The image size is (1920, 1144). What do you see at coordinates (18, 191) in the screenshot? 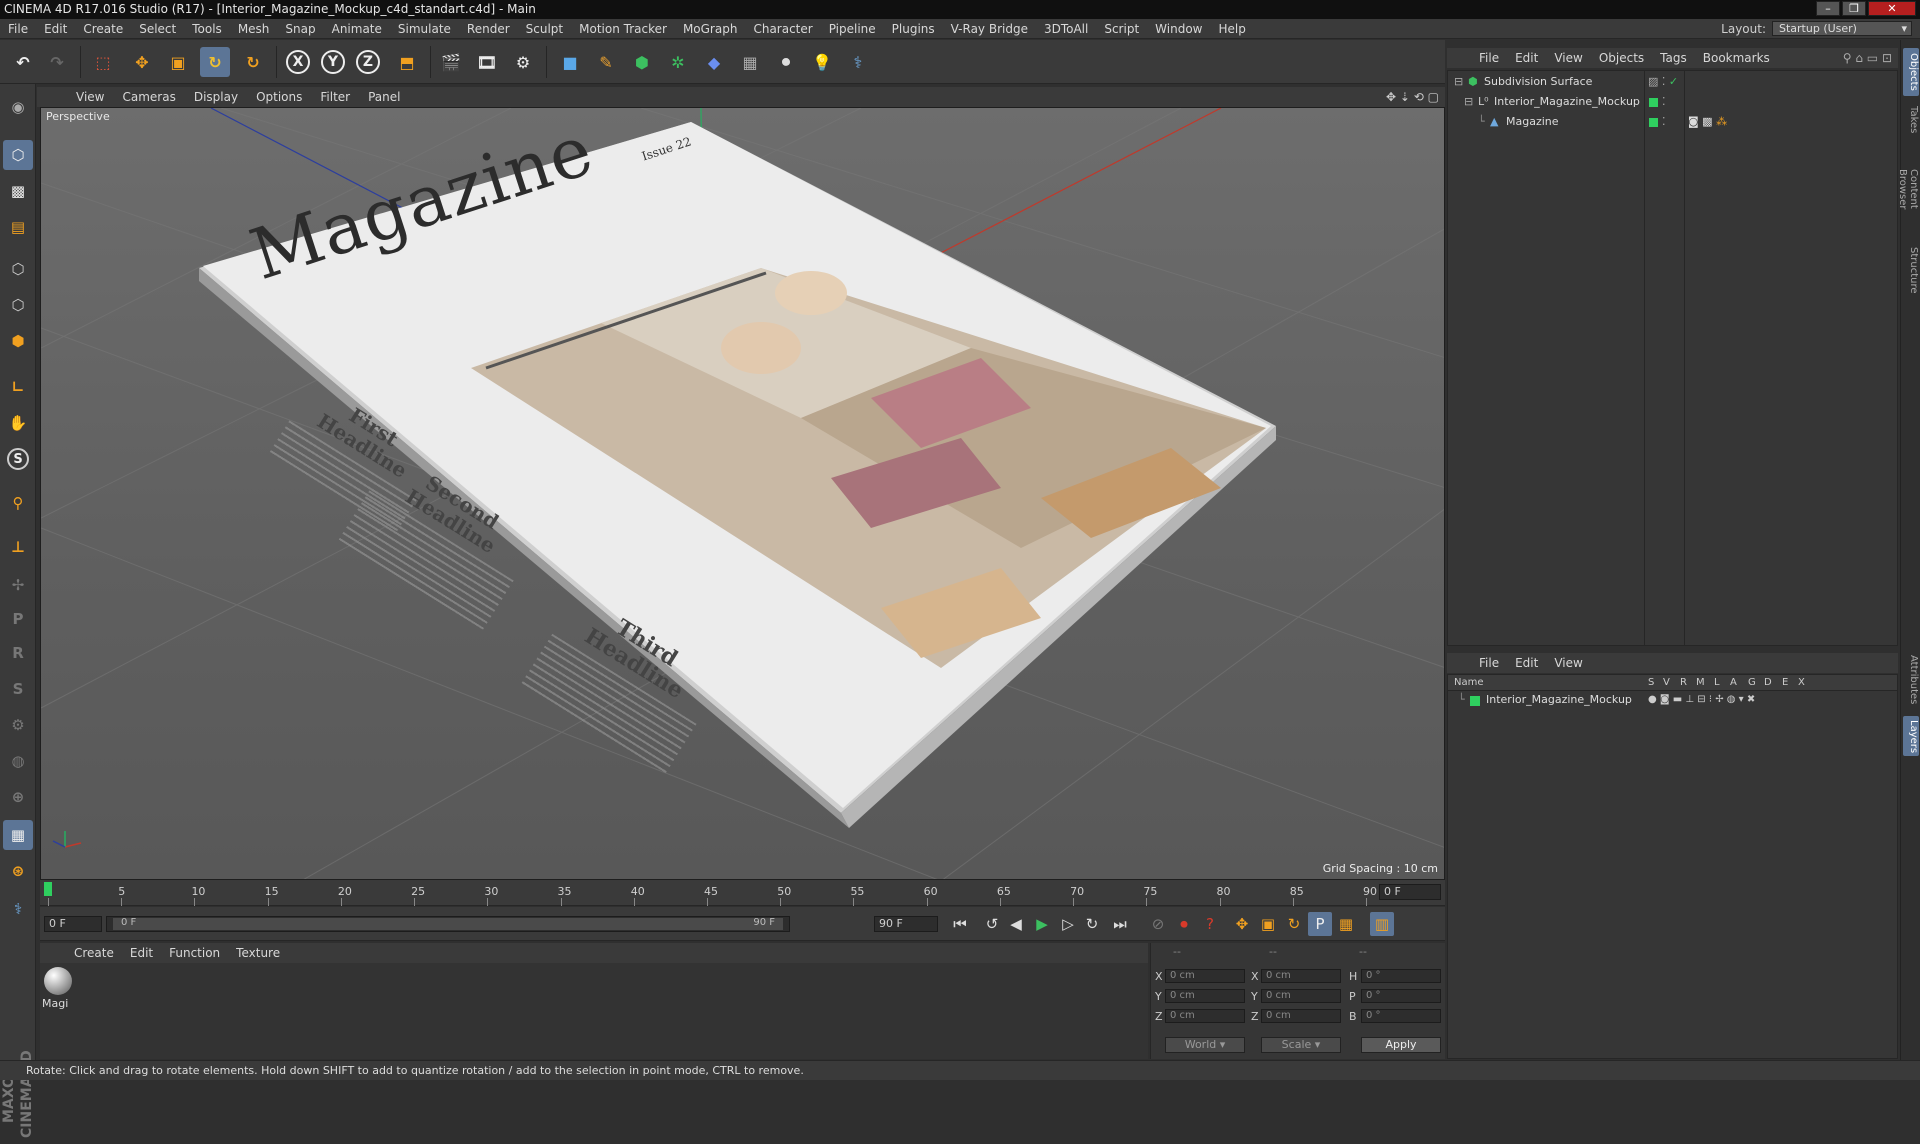
I see `texture-mode-icon: ▩` at bounding box center [18, 191].